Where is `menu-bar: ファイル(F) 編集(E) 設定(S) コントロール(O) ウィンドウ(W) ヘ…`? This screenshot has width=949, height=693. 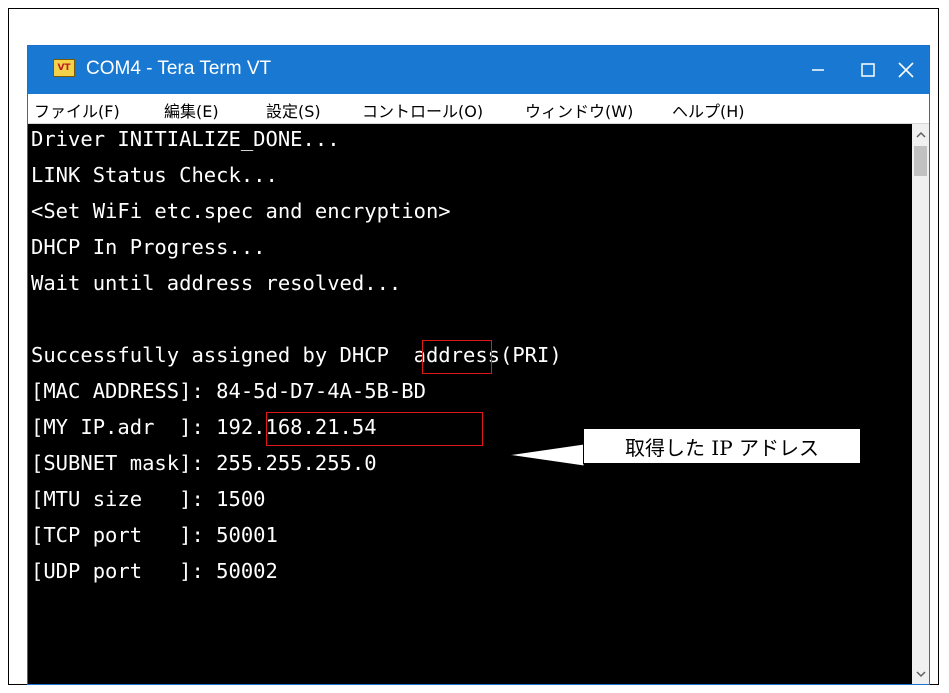
menu-bar: ファイル(F) 編集(E) 設定(S) コントロール(O) ウィンドウ(W) ヘ… is located at coordinates (478, 109).